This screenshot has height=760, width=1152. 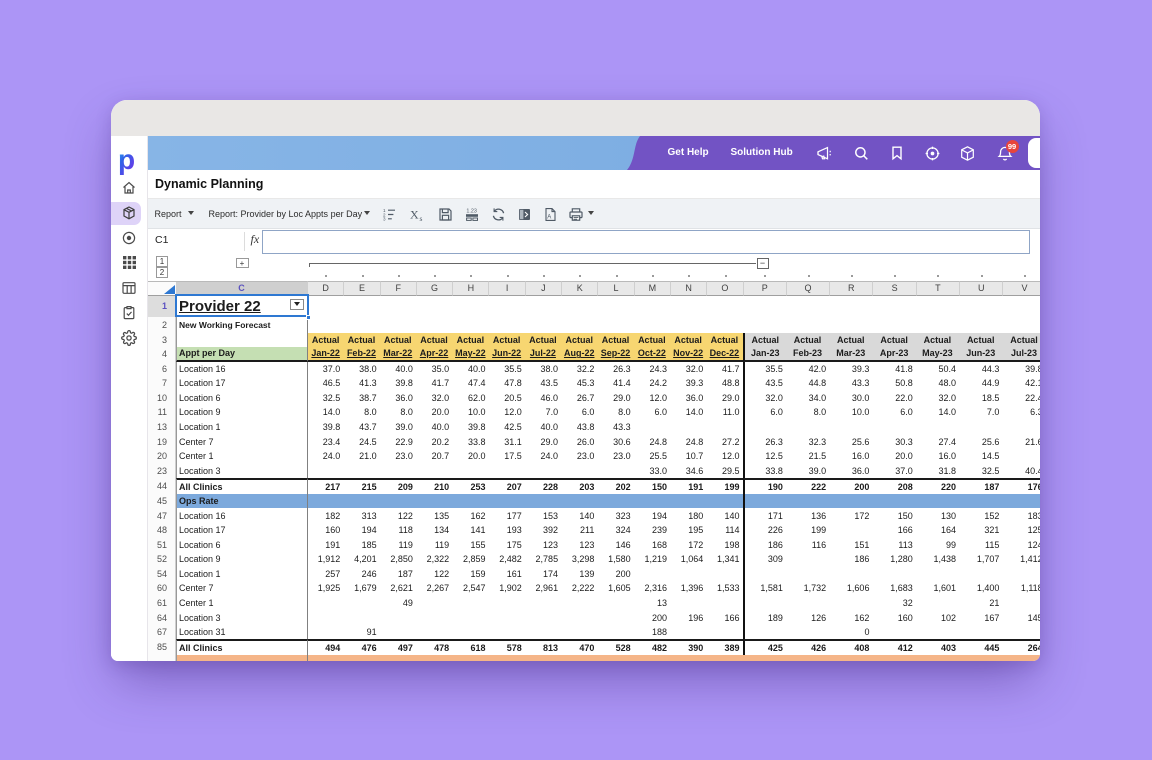 I want to click on svg-text: A, so click(x=549, y=217).